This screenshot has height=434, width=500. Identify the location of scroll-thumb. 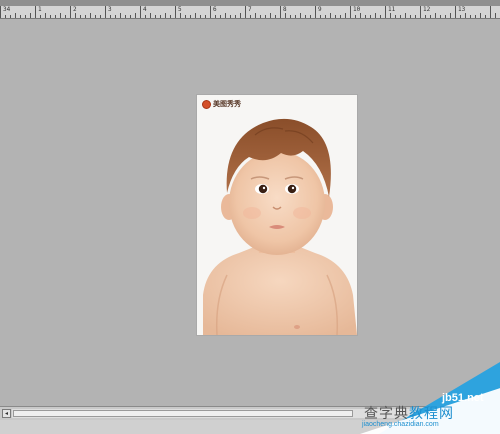
(183, 413).